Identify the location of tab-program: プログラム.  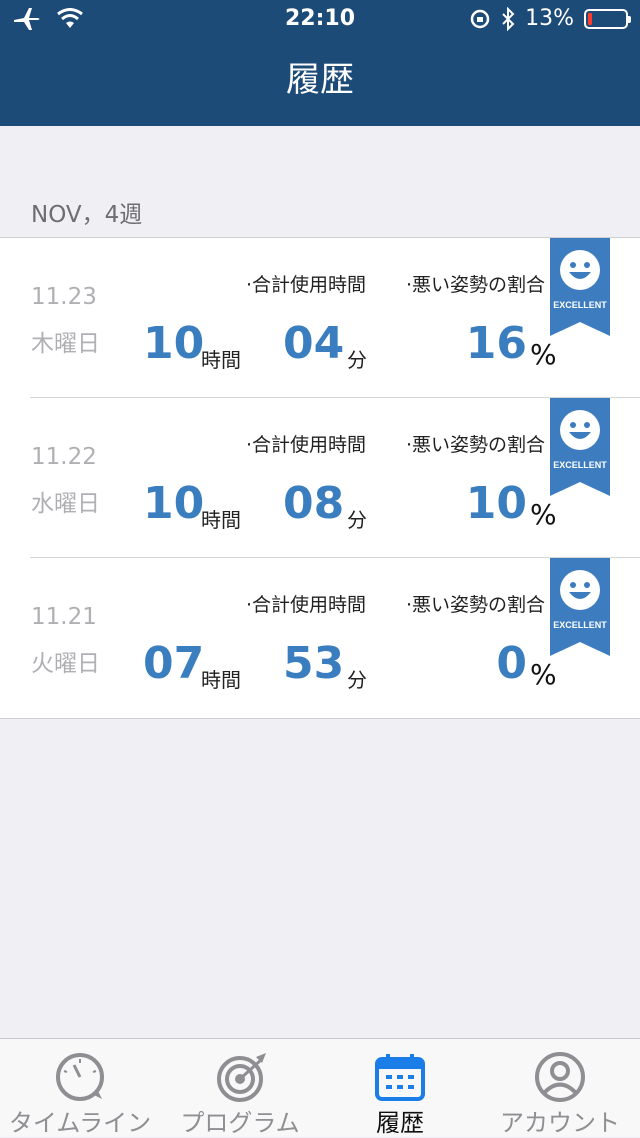
(240, 1088).